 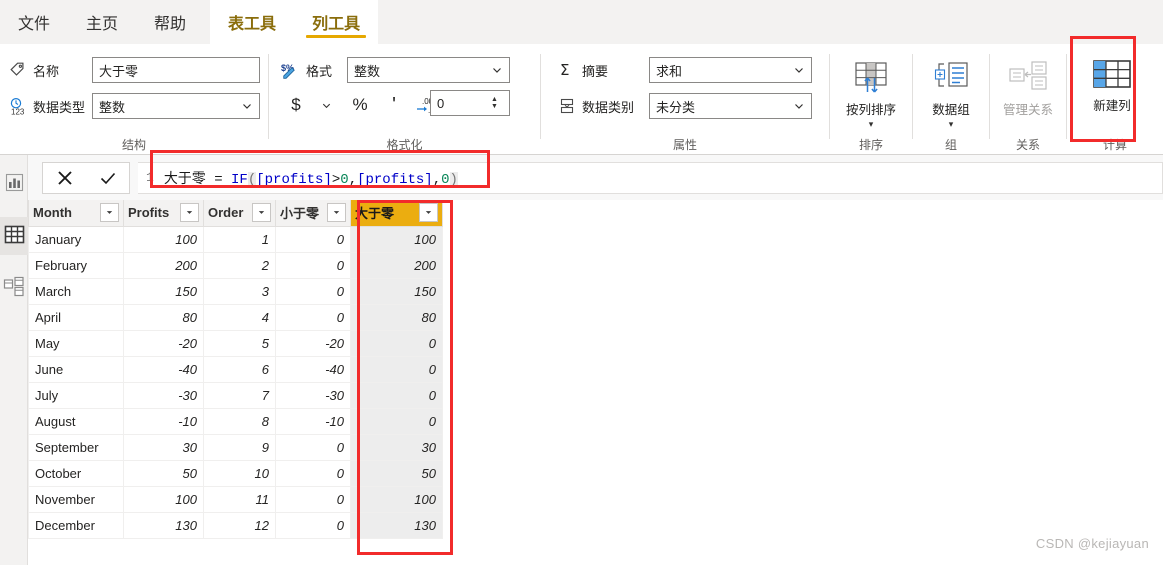 I want to click on column-header-2: Profits, so click(x=163, y=213).